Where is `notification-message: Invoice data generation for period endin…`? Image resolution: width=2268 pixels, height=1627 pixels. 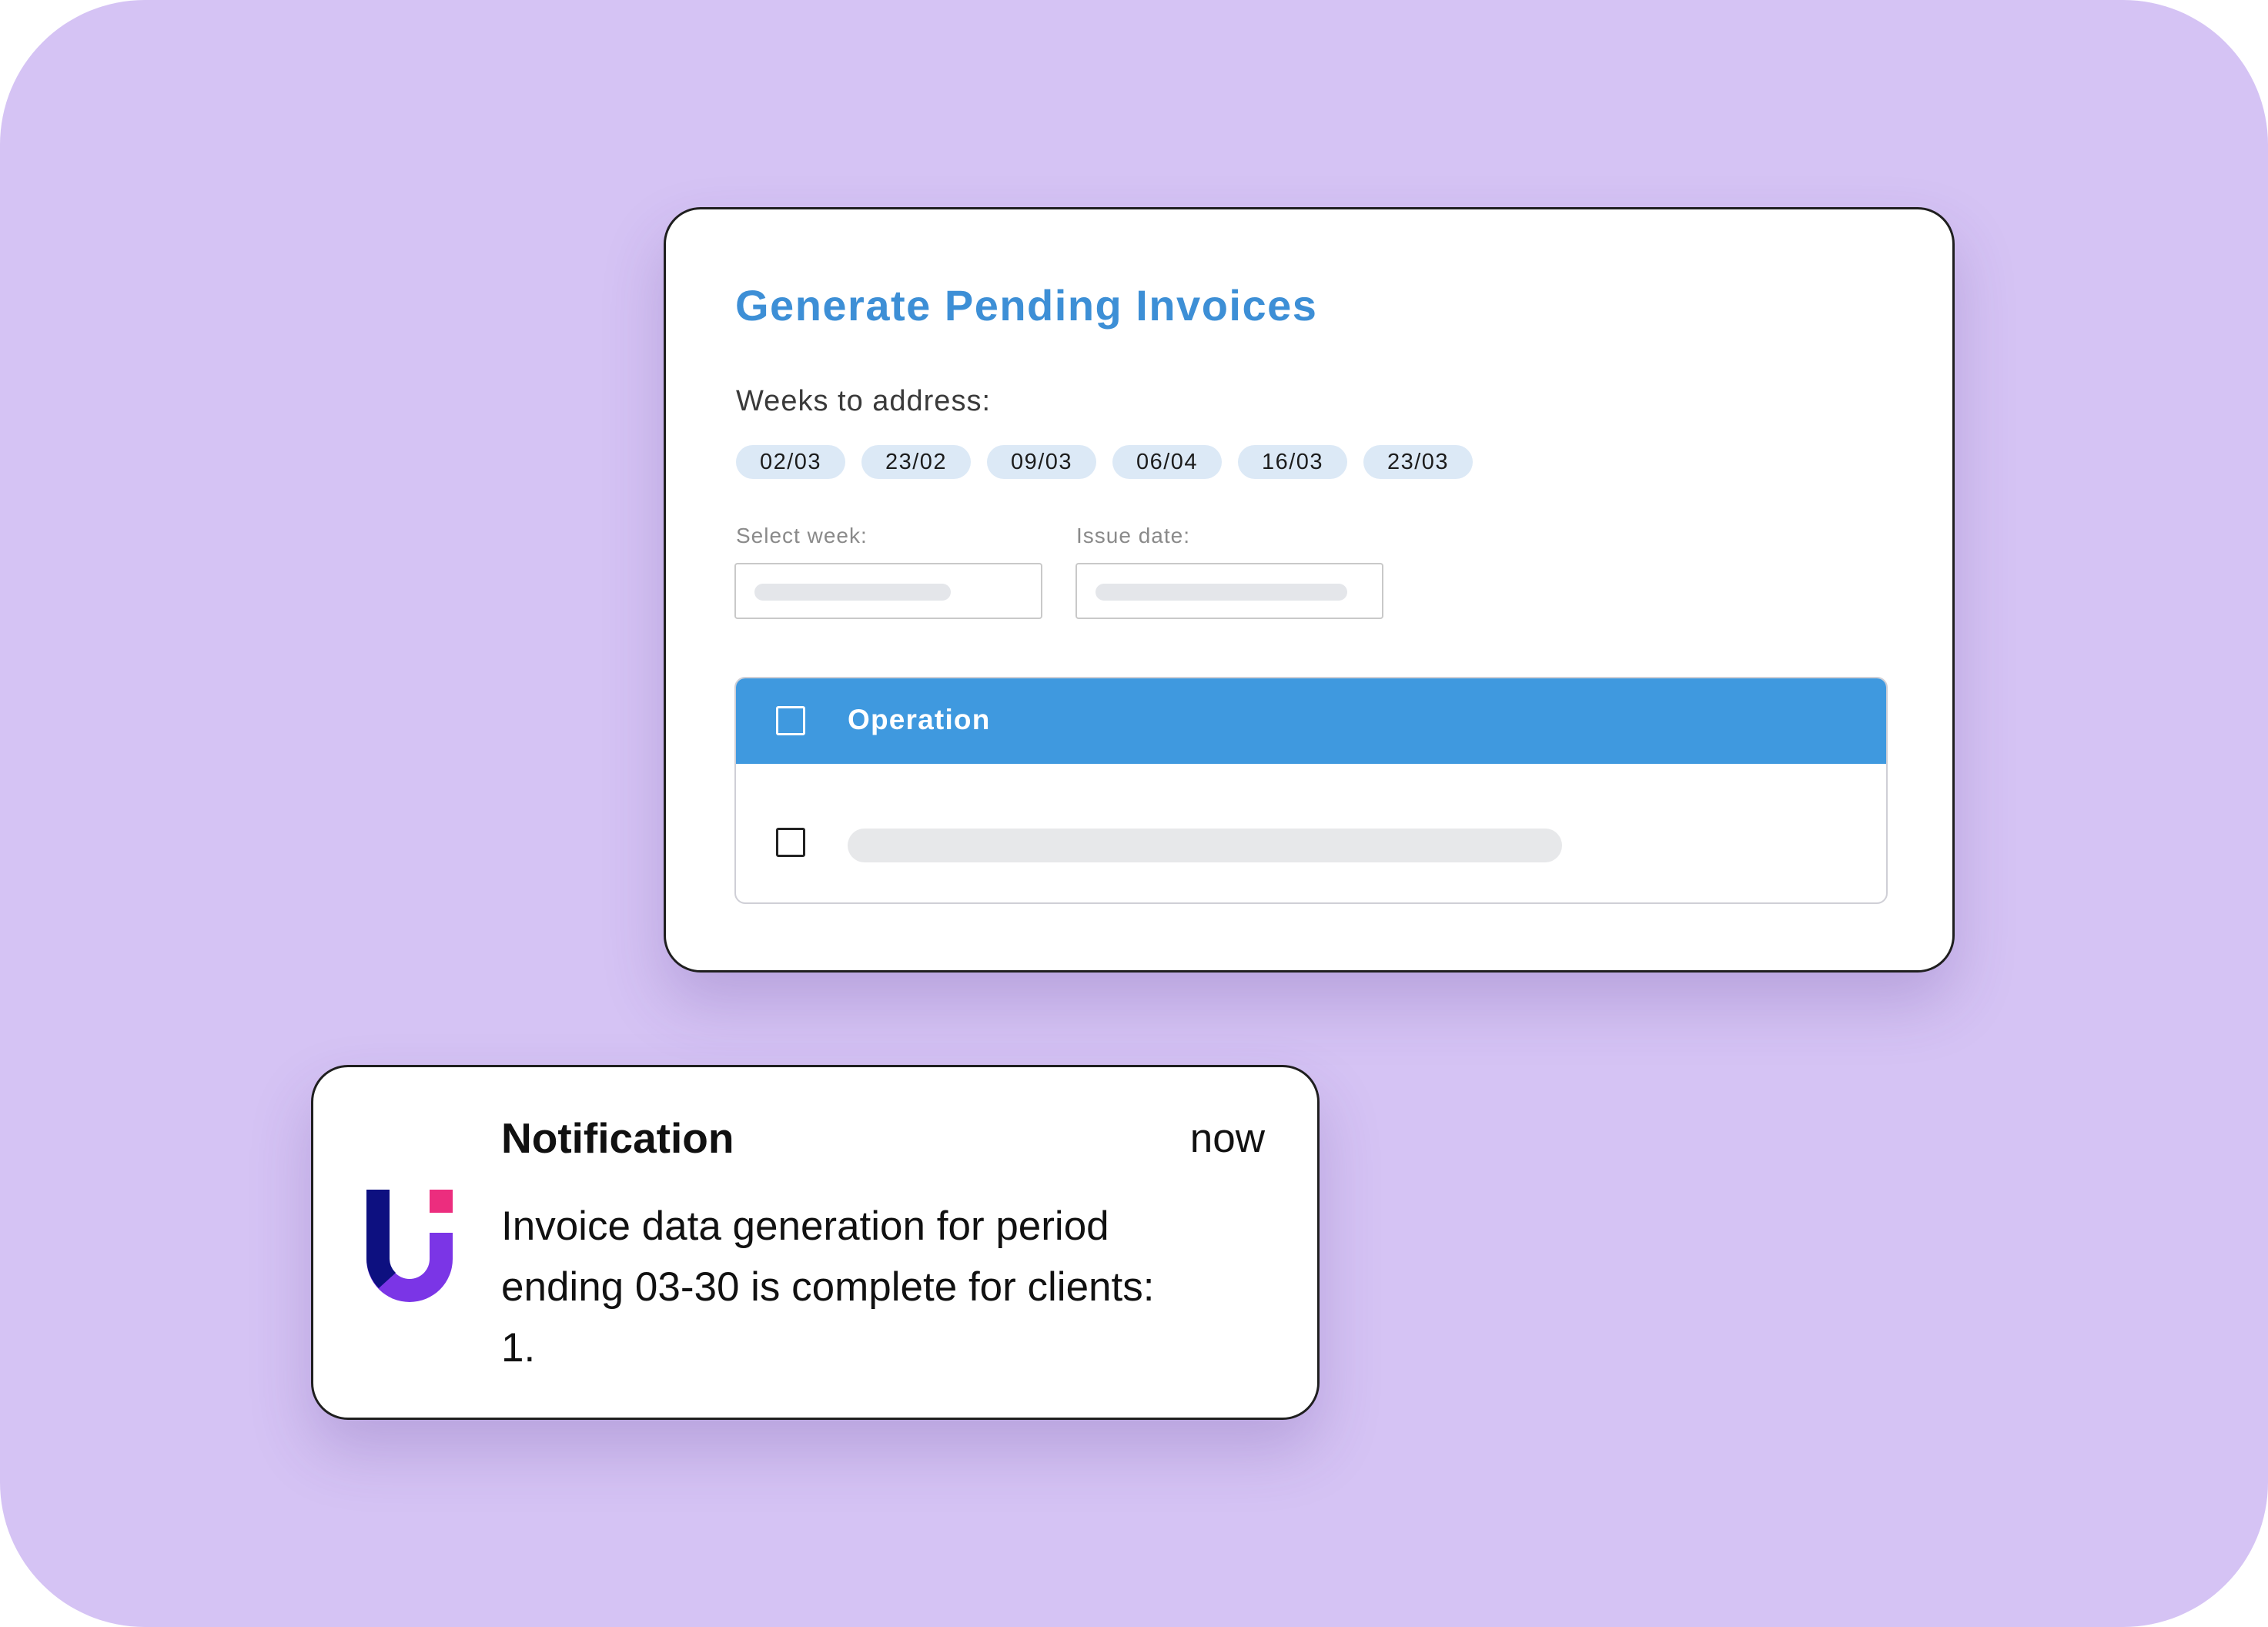
notification-message: Invoice data generation for period endin… is located at coordinates (828, 1287).